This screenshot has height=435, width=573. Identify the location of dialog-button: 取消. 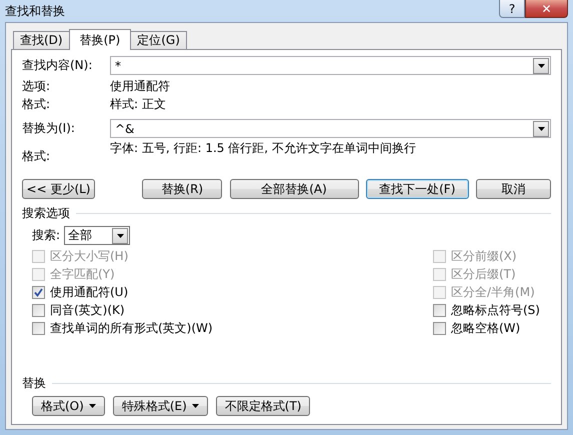
(513, 189).